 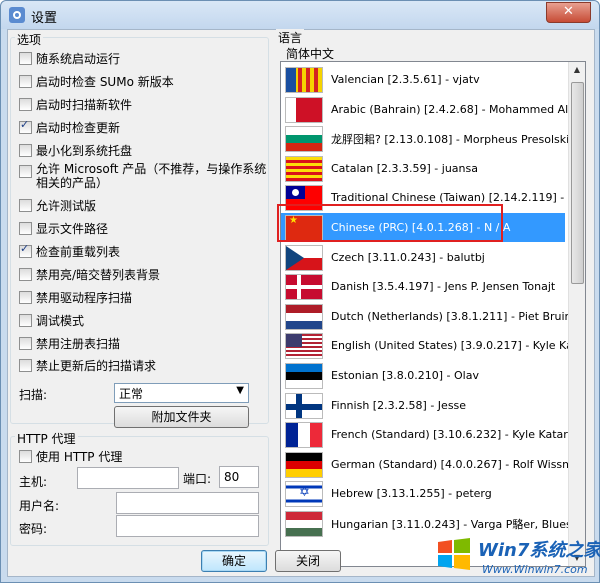 What do you see at coordinates (423, 493) in the screenshot?
I see `list-item: ✡ Hebrew [3.13.1.255] - peterg` at bounding box center [423, 493].